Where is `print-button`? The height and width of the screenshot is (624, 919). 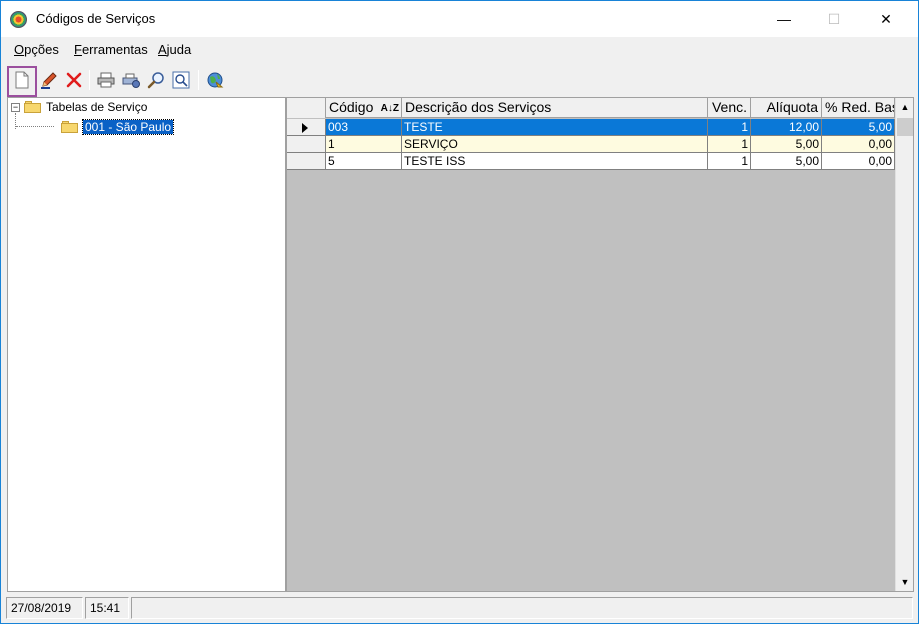 print-button is located at coordinates (106, 80).